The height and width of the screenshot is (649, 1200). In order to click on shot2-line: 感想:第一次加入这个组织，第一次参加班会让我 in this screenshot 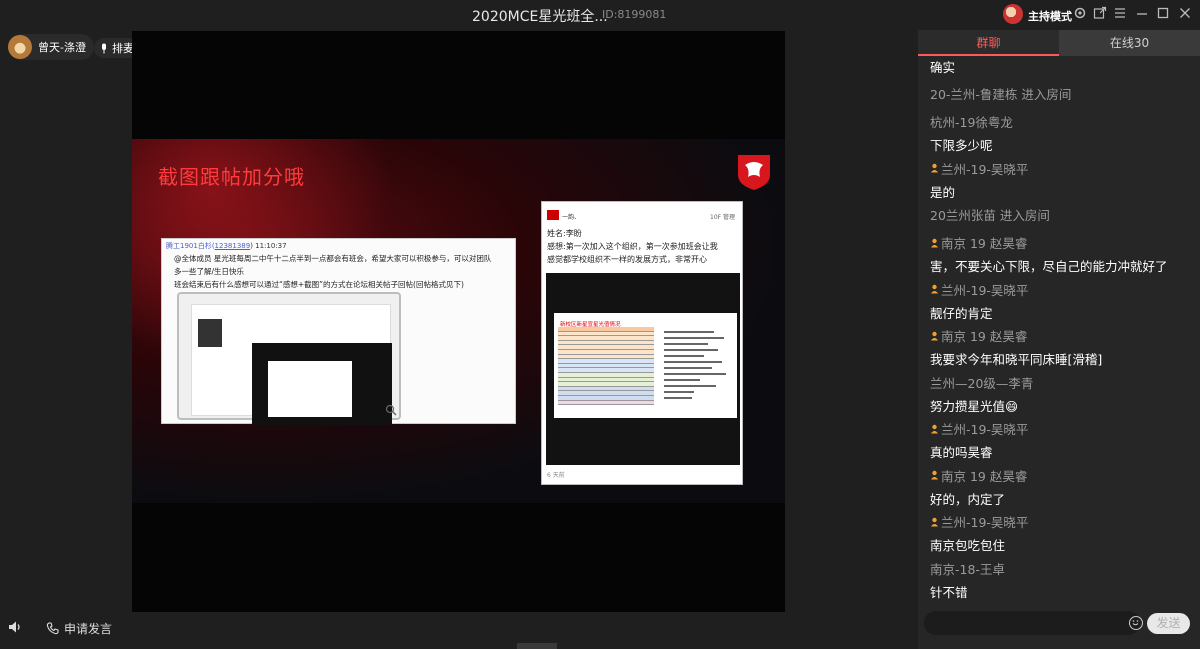, I will do `click(632, 246)`.